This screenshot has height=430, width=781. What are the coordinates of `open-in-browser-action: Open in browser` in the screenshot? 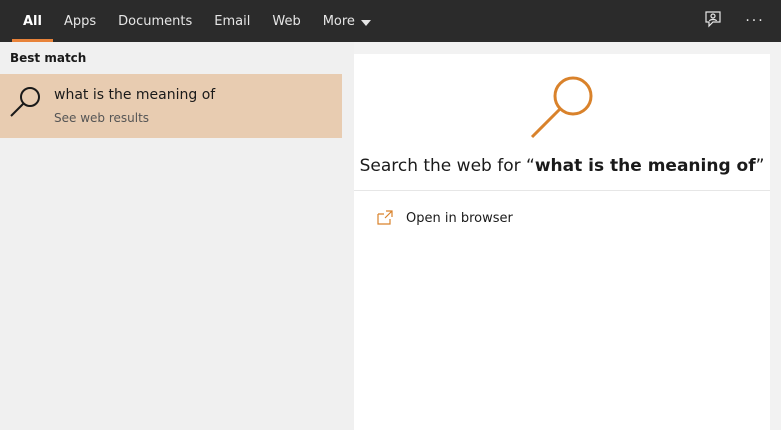 It's located at (444, 218).